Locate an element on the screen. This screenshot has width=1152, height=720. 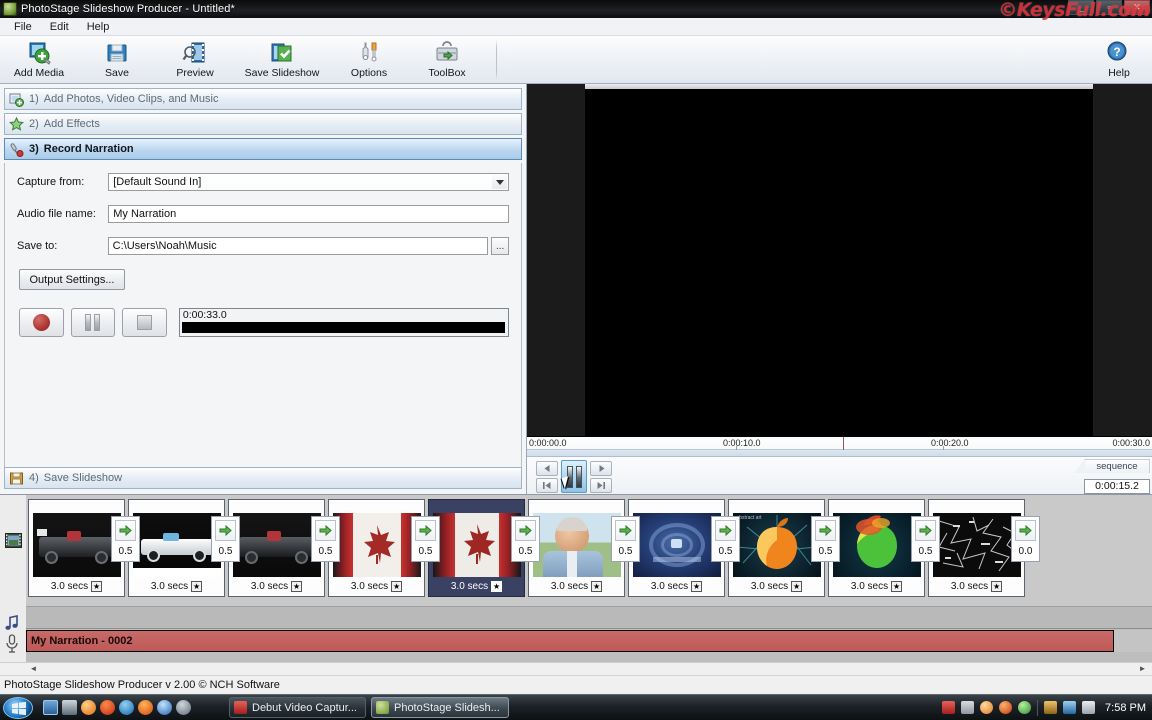
network-tray-icon is located at coordinates (1070, 707).